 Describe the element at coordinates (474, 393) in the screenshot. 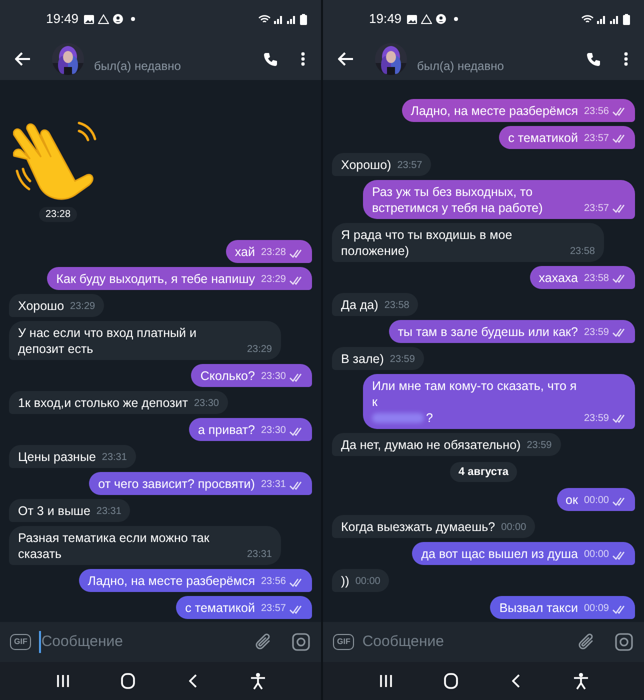

I see `message-text: Или мне там кому-то сказать, что я к` at that location.